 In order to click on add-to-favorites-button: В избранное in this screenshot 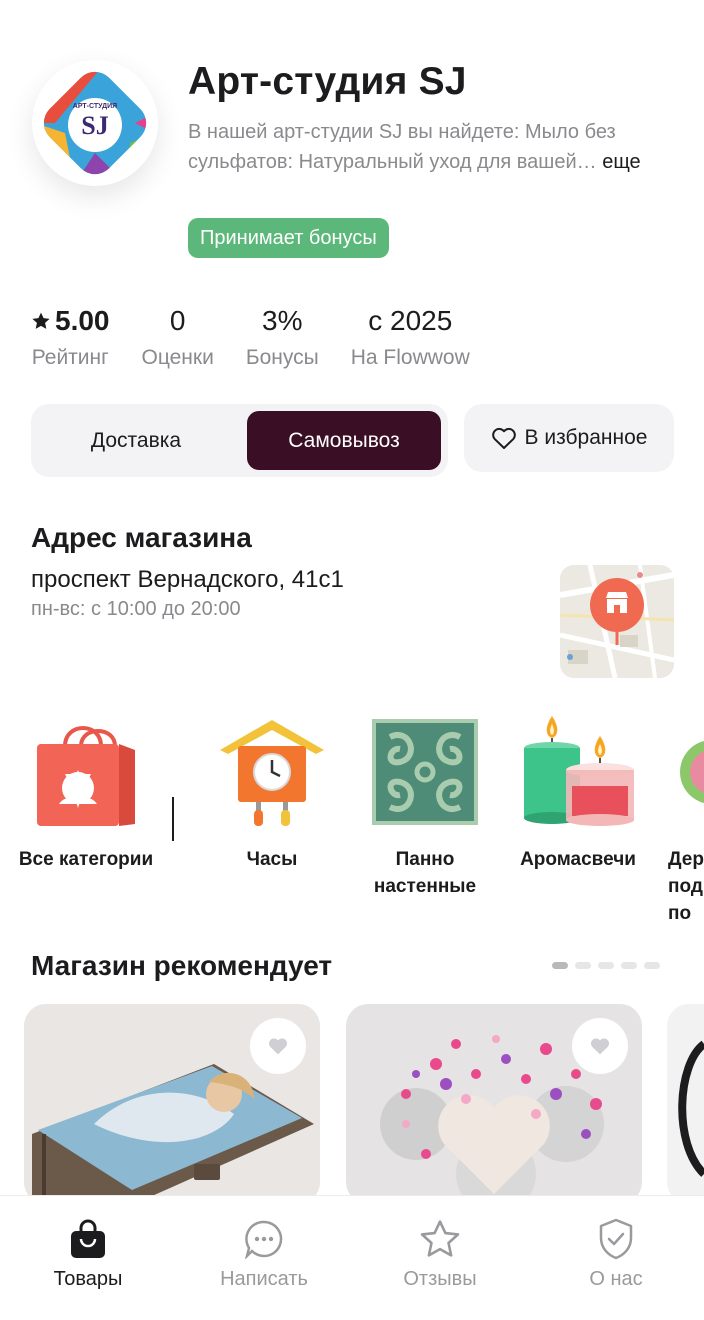, I will do `click(569, 438)`.